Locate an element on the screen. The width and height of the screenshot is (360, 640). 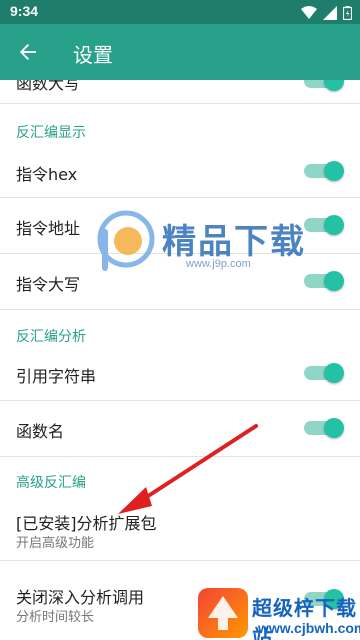
battery-icon is located at coordinates (347, 14).